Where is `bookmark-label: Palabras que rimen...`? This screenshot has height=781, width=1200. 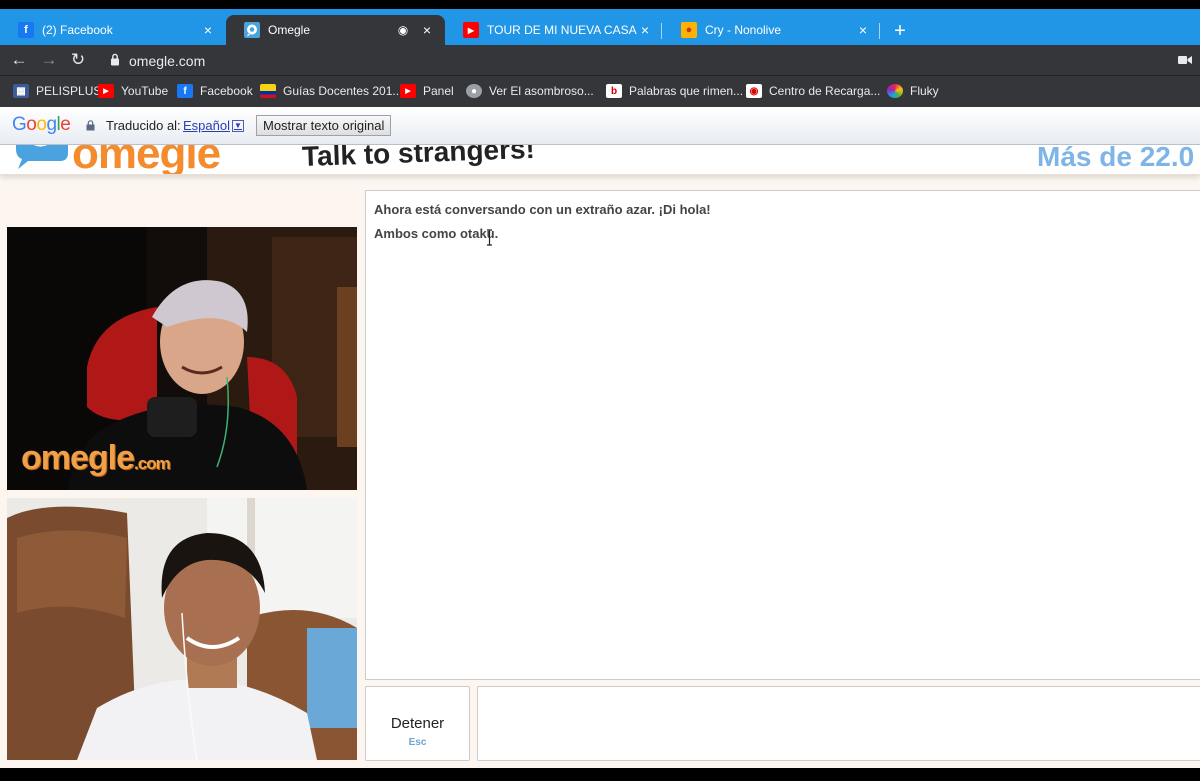 bookmark-label: Palabras que rimen... is located at coordinates (686, 91).